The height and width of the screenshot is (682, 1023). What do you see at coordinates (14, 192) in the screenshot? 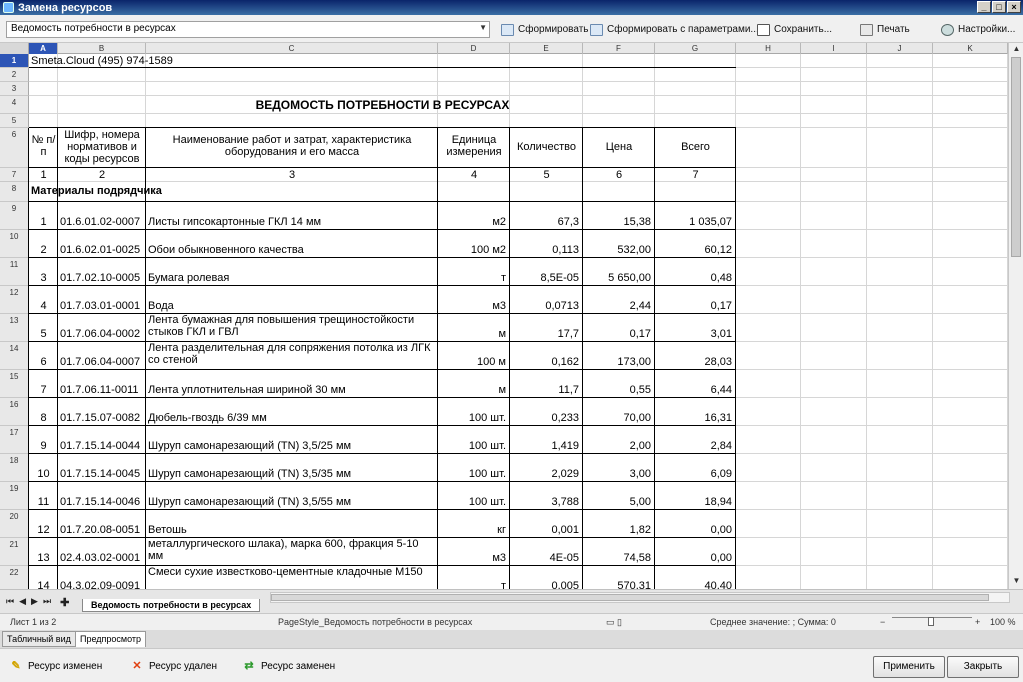
I see `row-header-8: 8` at bounding box center [14, 192].